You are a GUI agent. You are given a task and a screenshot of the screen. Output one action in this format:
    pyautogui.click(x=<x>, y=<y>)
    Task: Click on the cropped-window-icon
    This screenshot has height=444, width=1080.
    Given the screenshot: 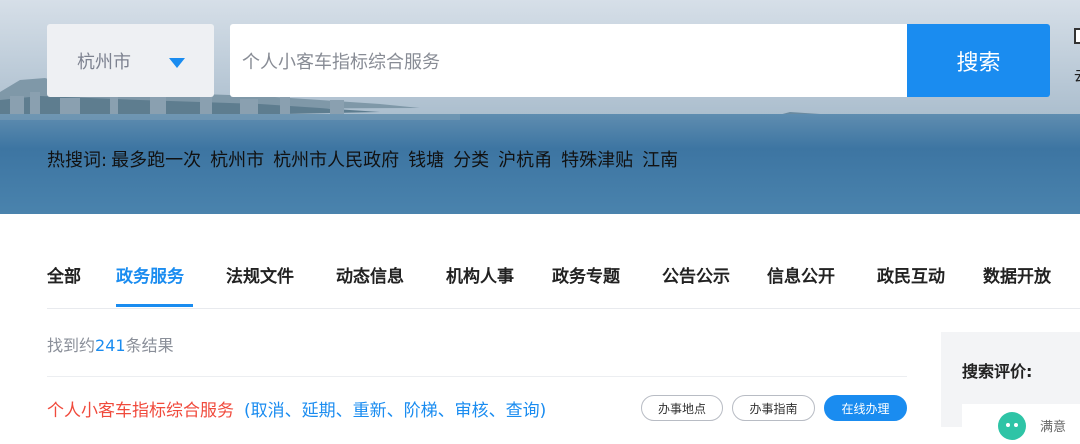 What is the action you would take?
    pyautogui.click(x=1077, y=36)
    